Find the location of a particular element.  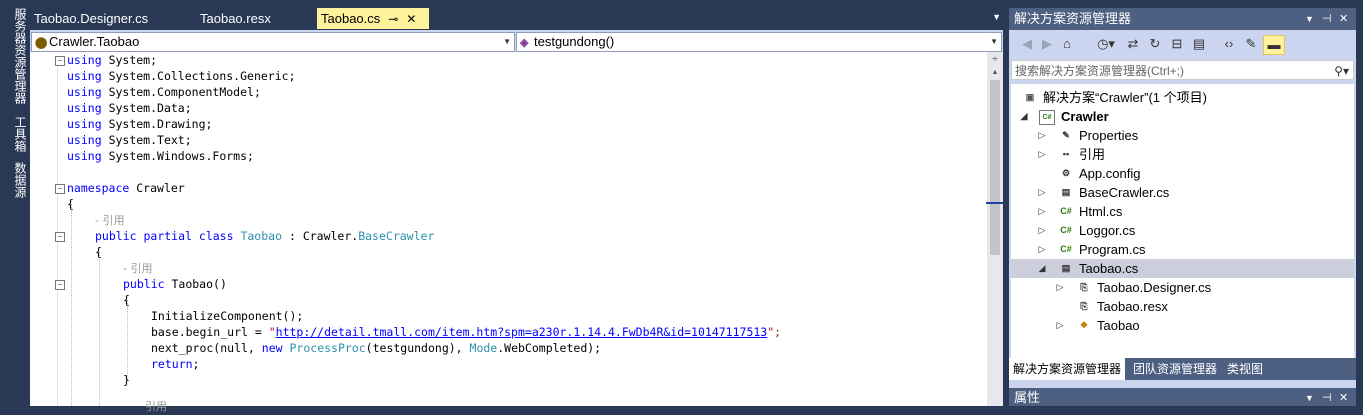

back-icon: ◀ is located at coordinates (1027, 44).